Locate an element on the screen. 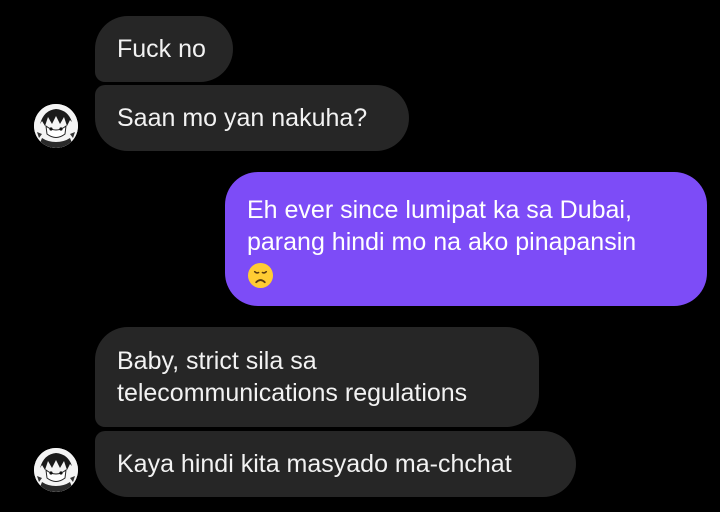 This screenshot has height=512, width=720. incoming-message-bubble: Saan mo yan nakuha? is located at coordinates (252, 118).